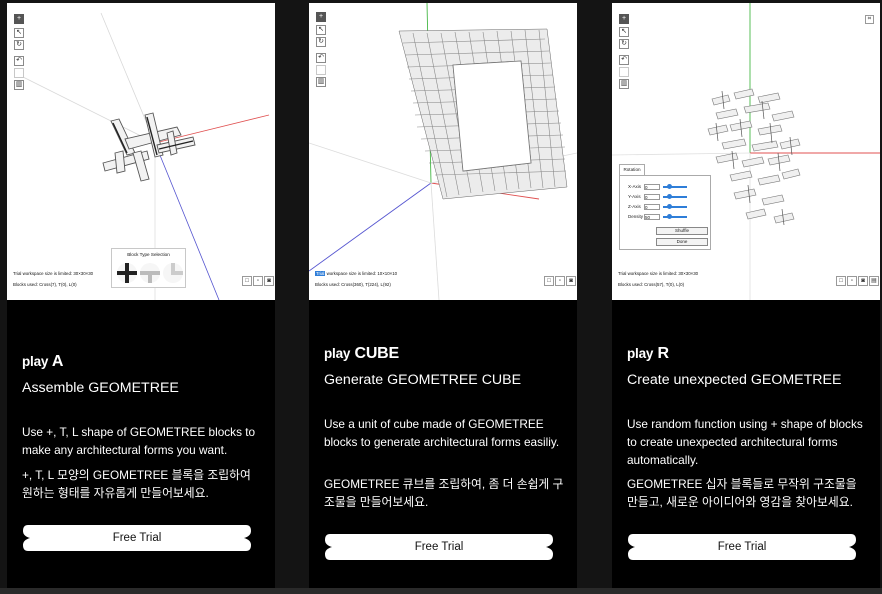 Image resolution: width=882 pixels, height=594 pixels. I want to click on block-type-selection-panel: Block Type Selection, so click(148, 268).